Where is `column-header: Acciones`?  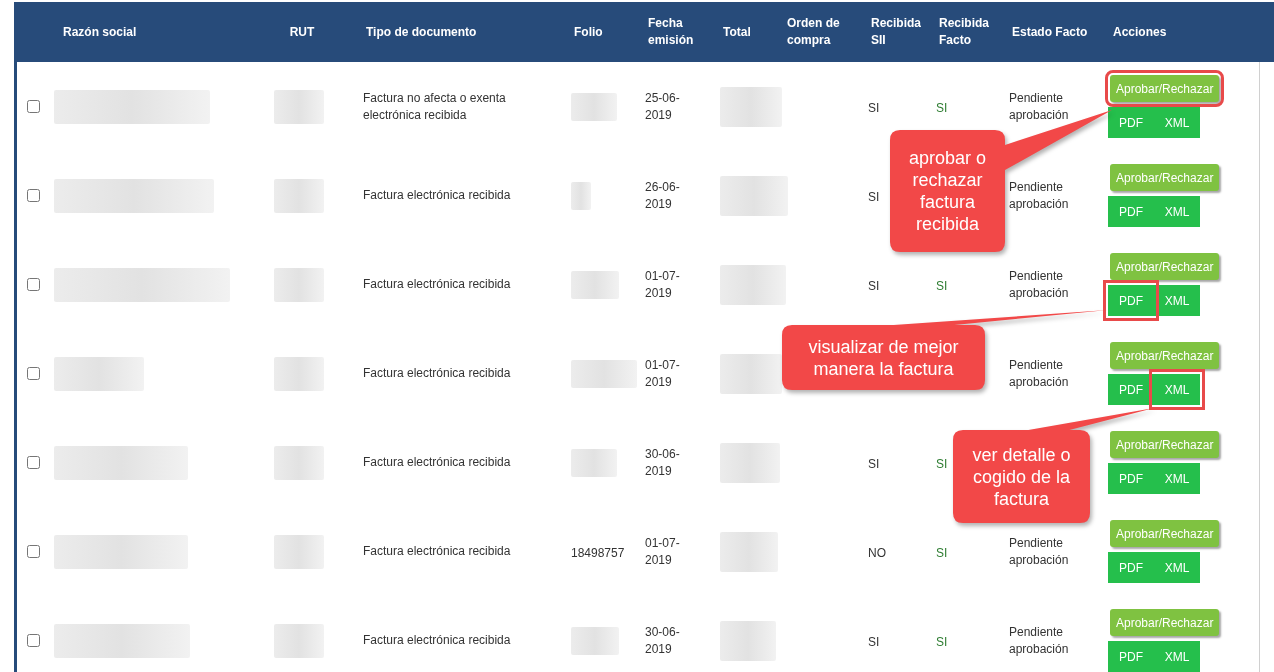 column-header: Acciones is located at coordinates (1140, 32).